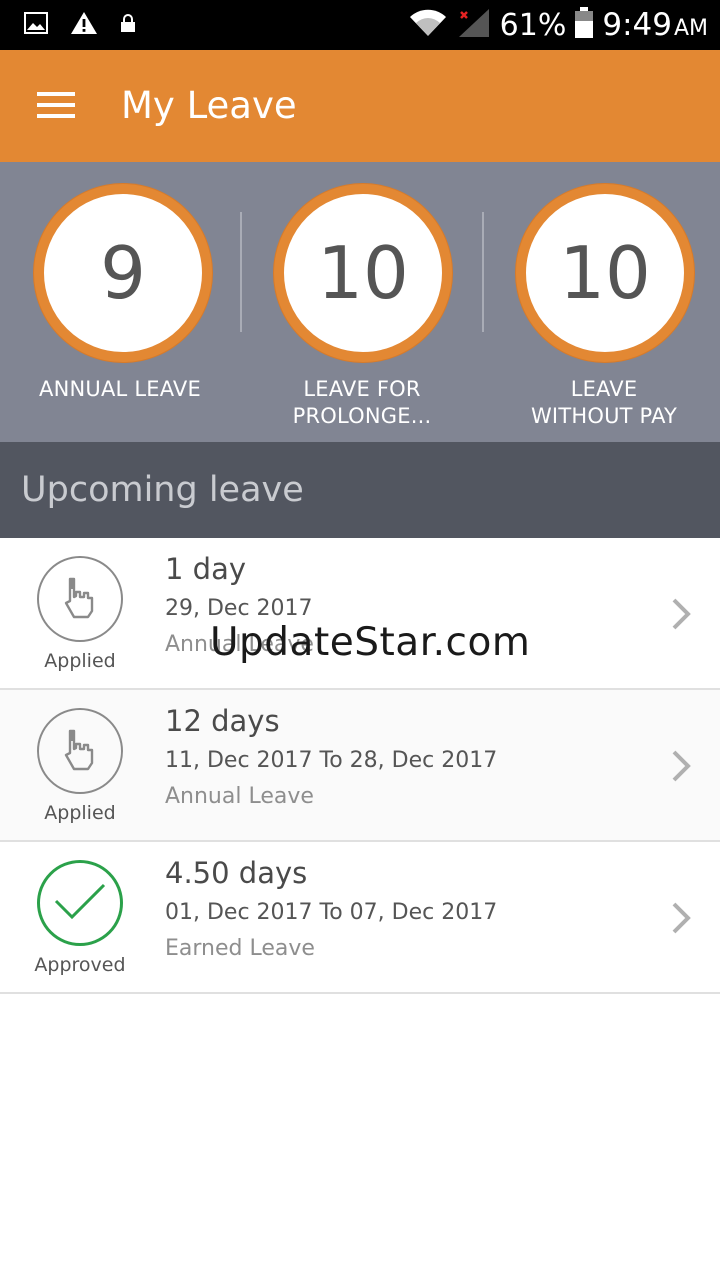 The image size is (720, 1280). I want to click on status-bar-left, so click(80, 25).